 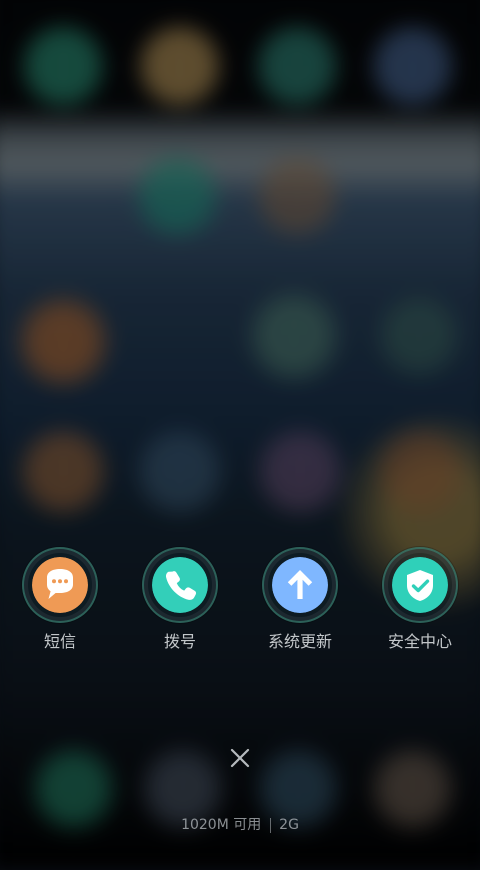 I want to click on message-icon, so click(x=60, y=585).